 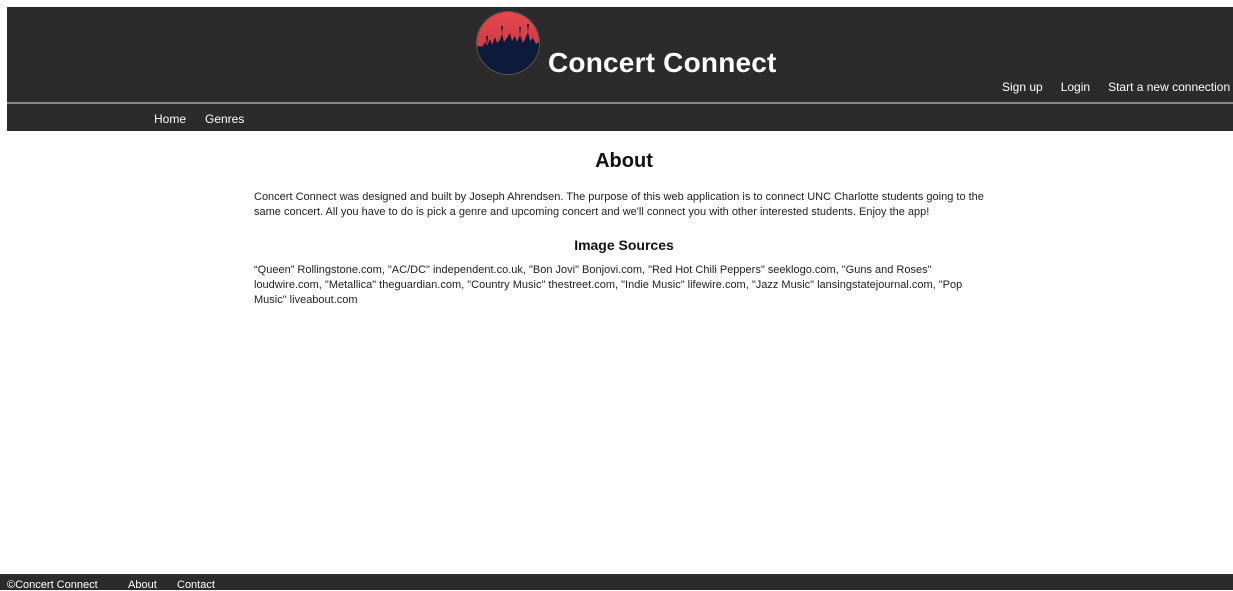 I want to click on site-title: Concert Connect, so click(x=662, y=63).